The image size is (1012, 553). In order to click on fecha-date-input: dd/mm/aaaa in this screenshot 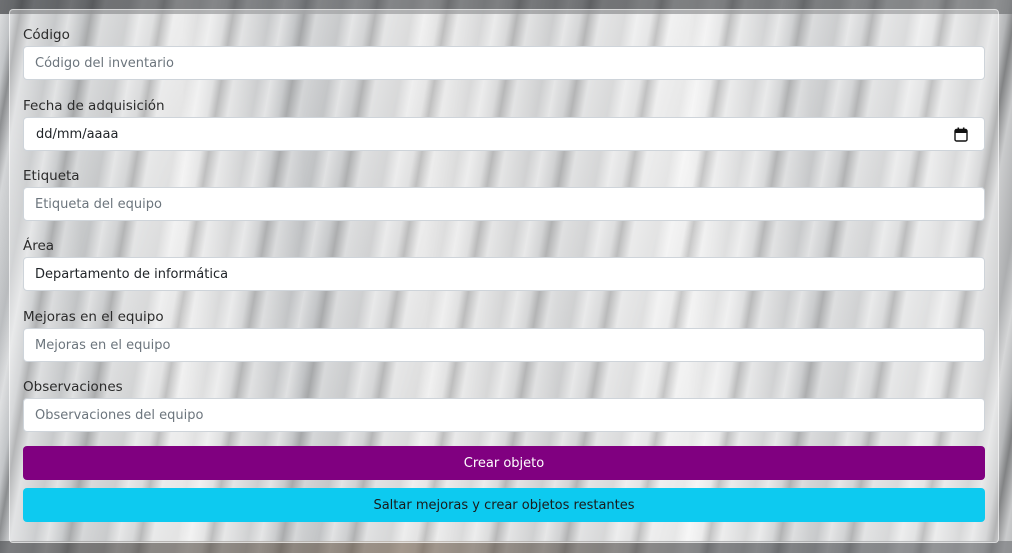, I will do `click(504, 134)`.